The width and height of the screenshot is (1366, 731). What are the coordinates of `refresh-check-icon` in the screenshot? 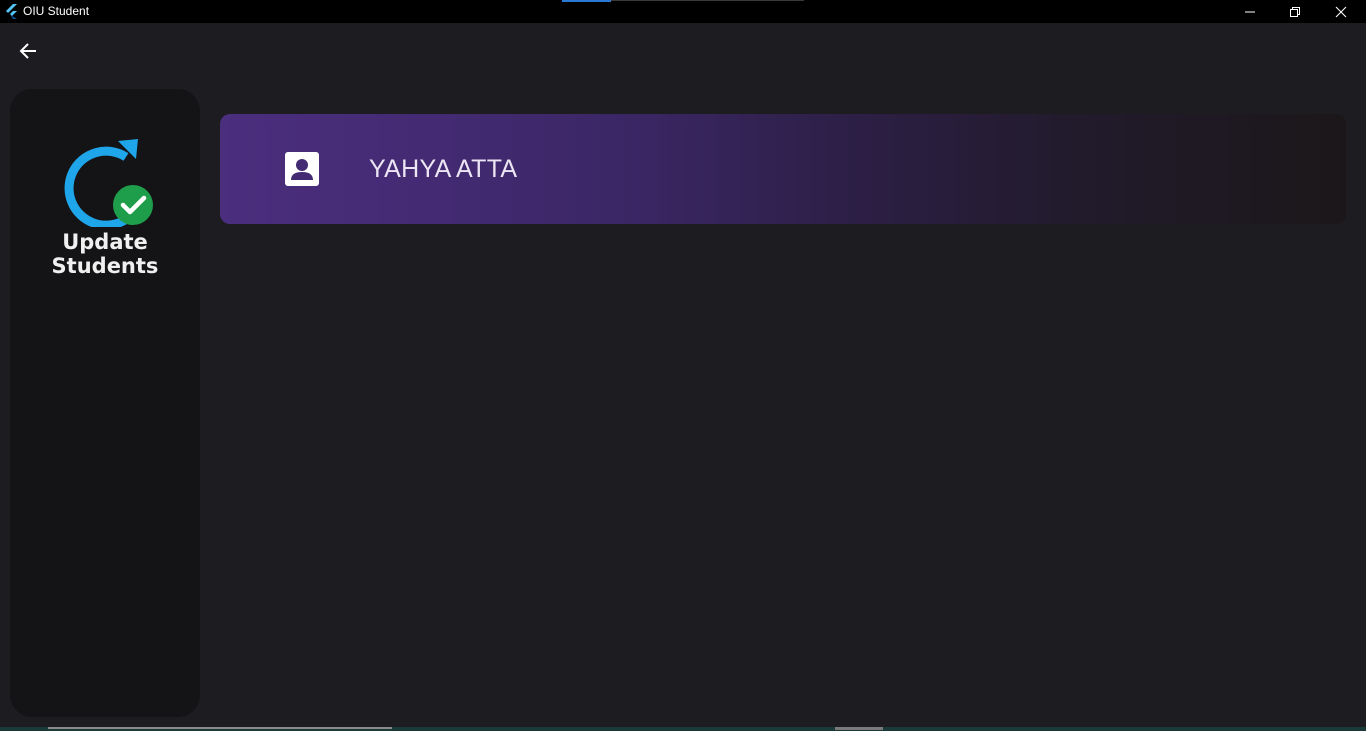 It's located at (108, 183).